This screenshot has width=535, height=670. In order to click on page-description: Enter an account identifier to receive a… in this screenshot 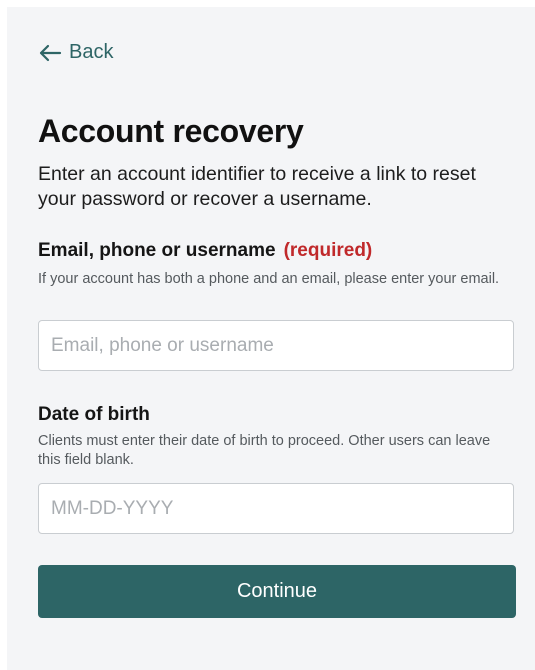, I will do `click(257, 186)`.